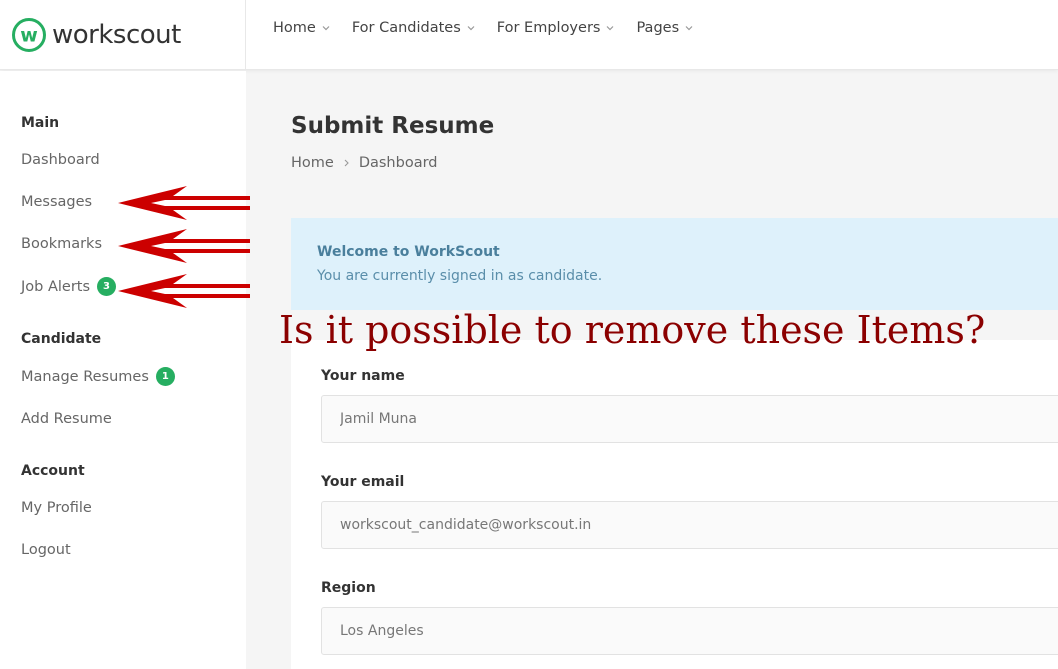 This screenshot has width=1058, height=669. I want to click on nav-pages: Pages, so click(664, 28).